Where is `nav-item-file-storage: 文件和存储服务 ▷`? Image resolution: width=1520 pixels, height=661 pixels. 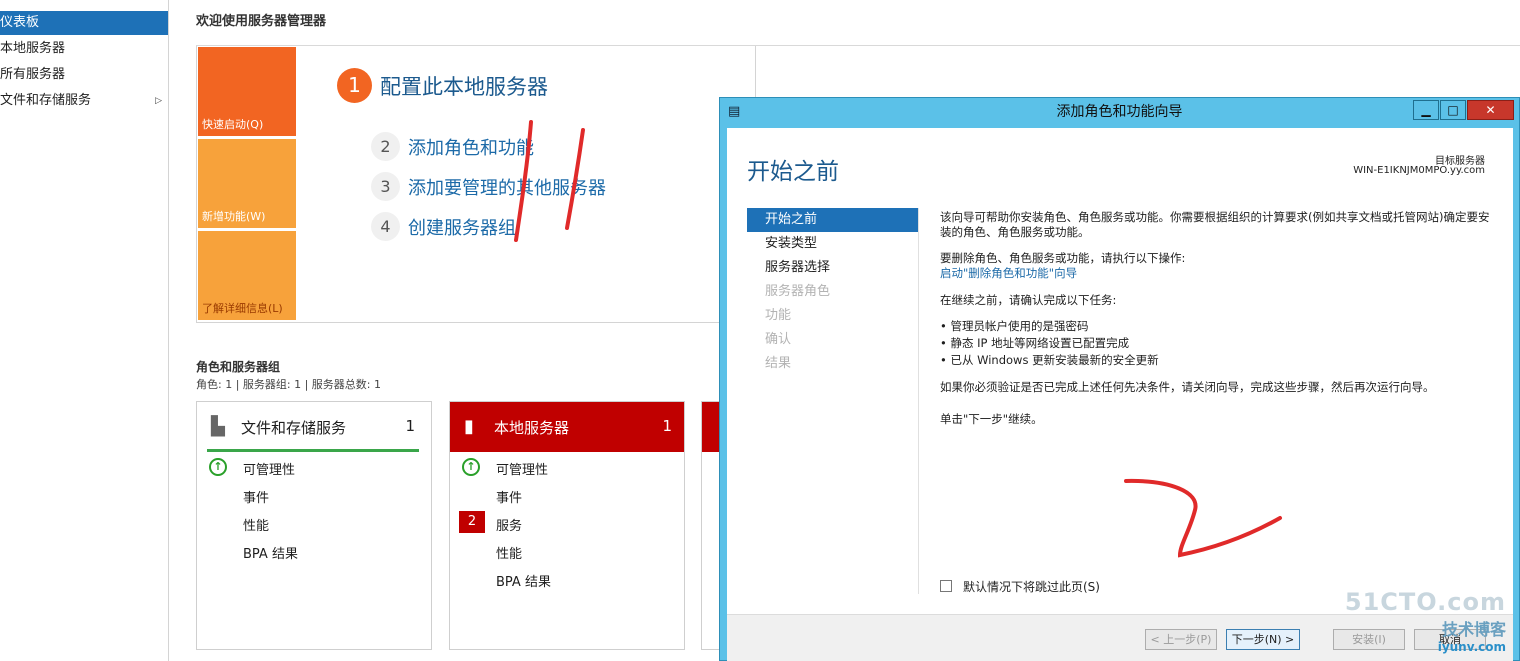
nav-item-file-storage: 文件和存储服务 ▷ is located at coordinates (84, 101).